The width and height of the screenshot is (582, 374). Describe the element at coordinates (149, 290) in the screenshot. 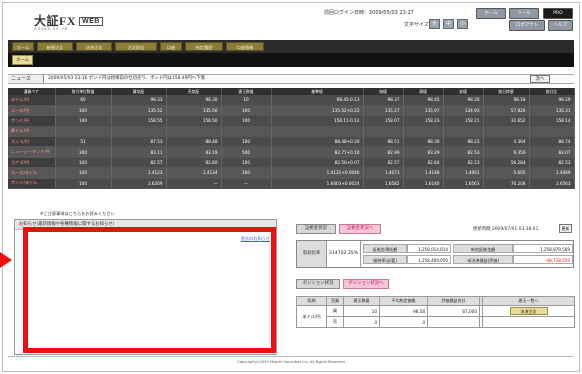

I see `highlight-box` at that location.